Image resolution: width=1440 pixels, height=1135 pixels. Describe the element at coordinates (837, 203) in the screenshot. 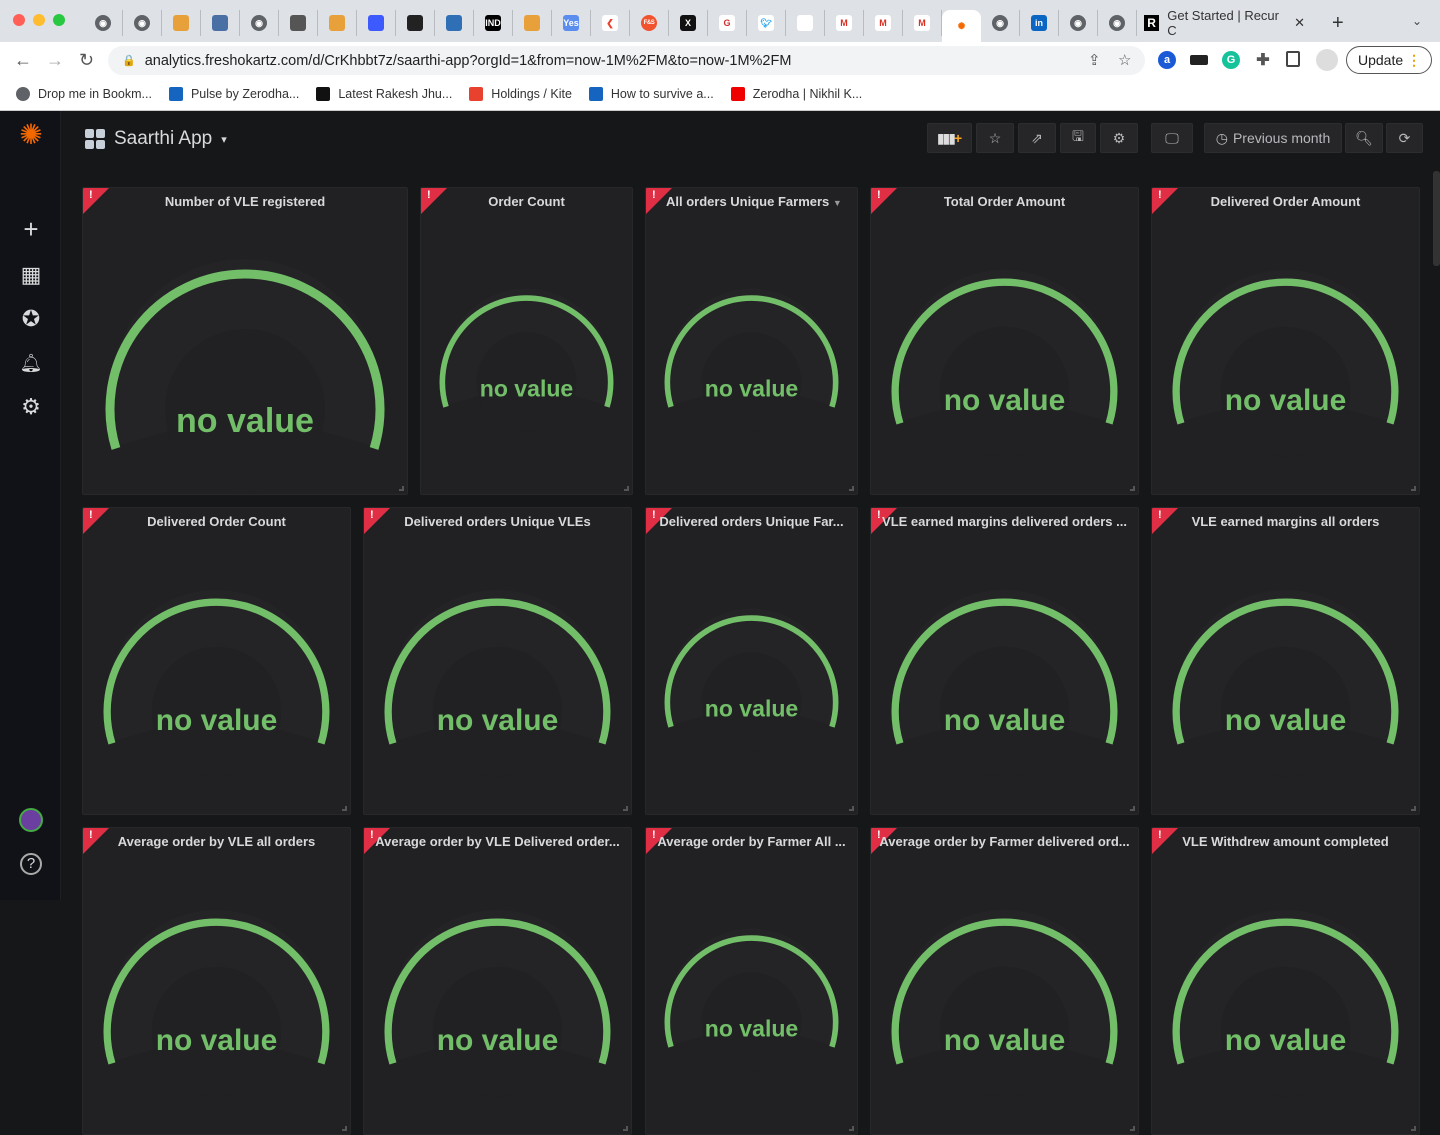

I see `panel-menu-caret-icon: ▼` at that location.